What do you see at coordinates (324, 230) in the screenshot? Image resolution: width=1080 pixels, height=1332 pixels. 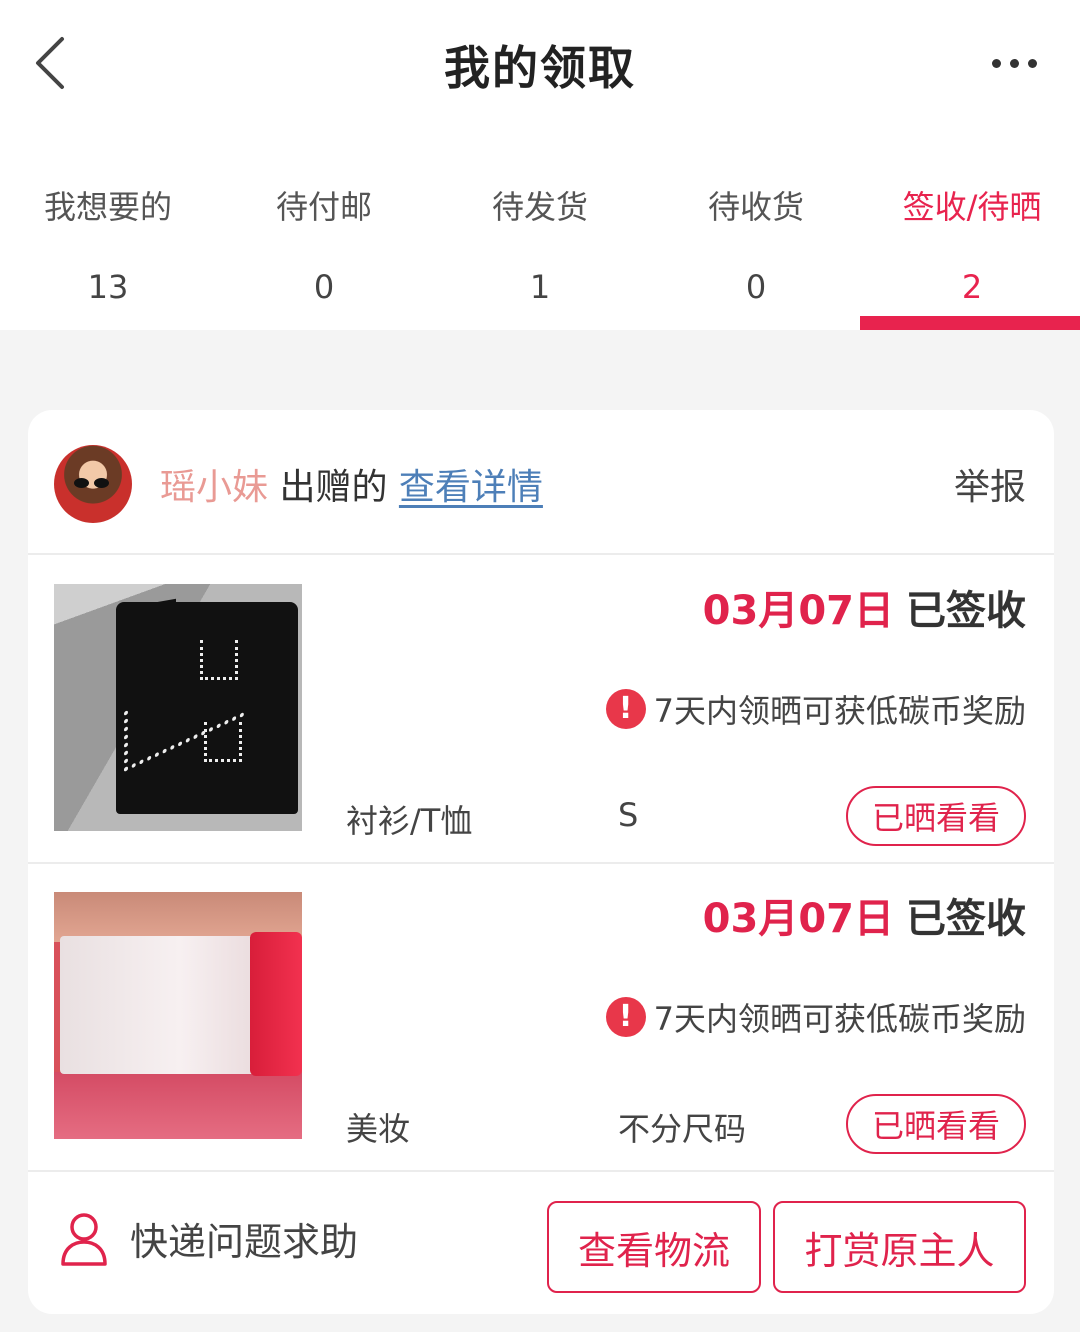 I see `tab-pending-postage: 待付邮 0` at bounding box center [324, 230].